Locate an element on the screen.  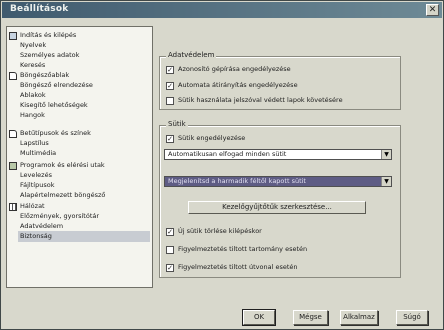
sidebar-item-multimedia: Multimédia is located at coordinates (38, 153).